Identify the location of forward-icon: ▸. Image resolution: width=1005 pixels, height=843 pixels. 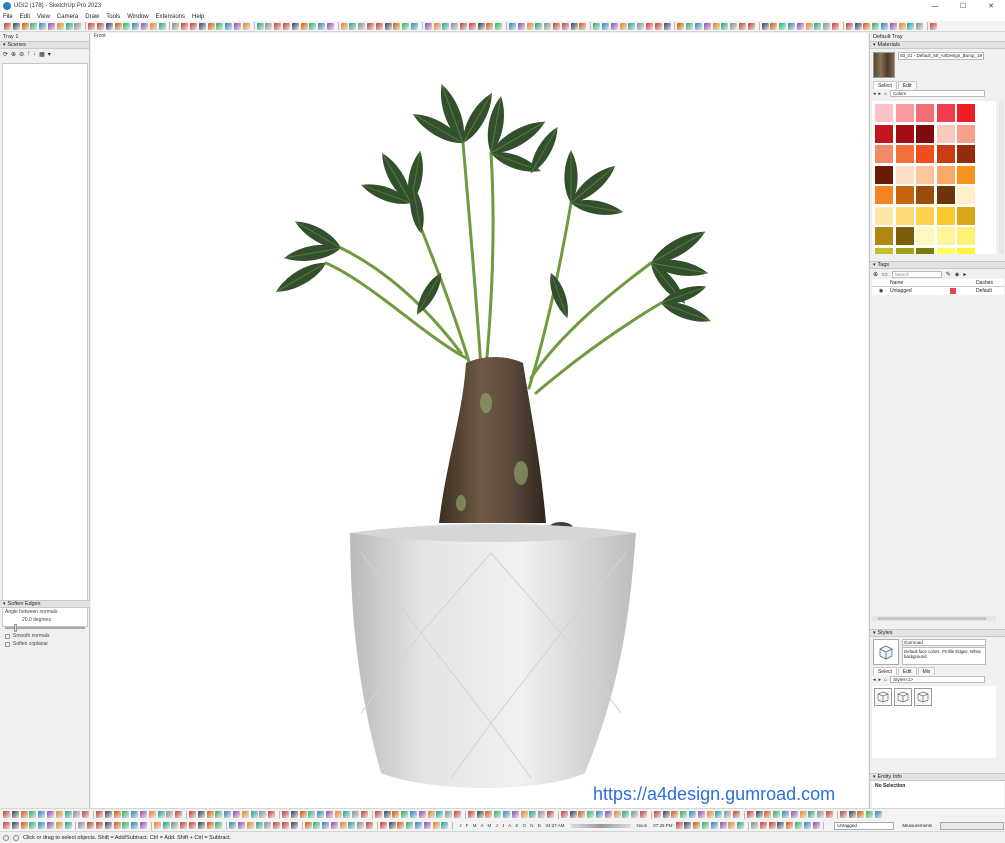
(880, 680).